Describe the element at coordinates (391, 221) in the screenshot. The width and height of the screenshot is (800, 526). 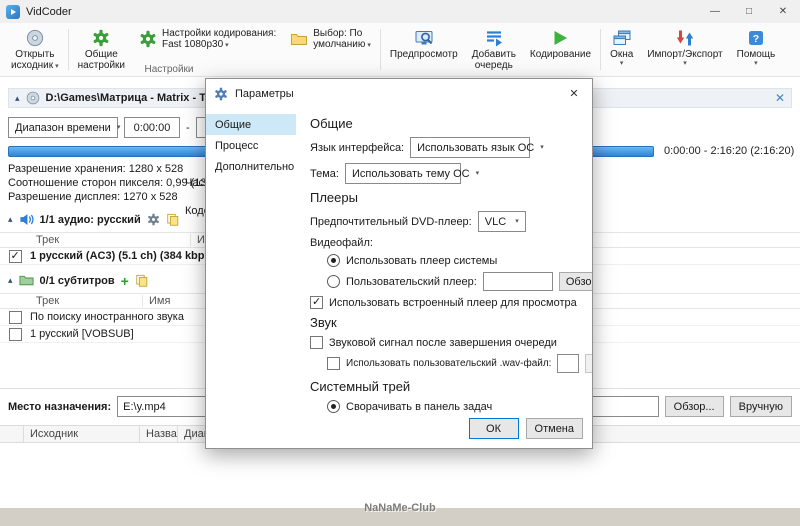
I see `dvd-player-label: Предпочтительный DVD-плеер:` at that location.